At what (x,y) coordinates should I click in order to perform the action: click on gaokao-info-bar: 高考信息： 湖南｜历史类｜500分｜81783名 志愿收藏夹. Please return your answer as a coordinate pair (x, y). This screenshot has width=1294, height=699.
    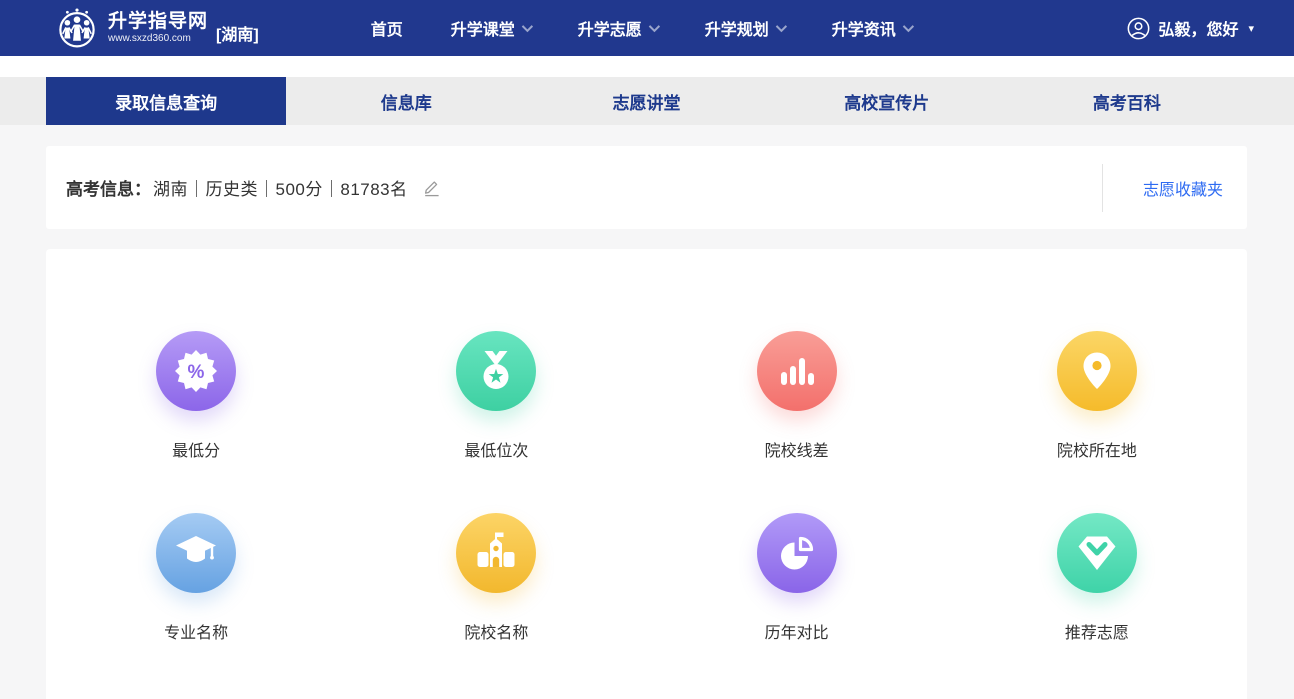
    Looking at the image, I should click on (646, 187).